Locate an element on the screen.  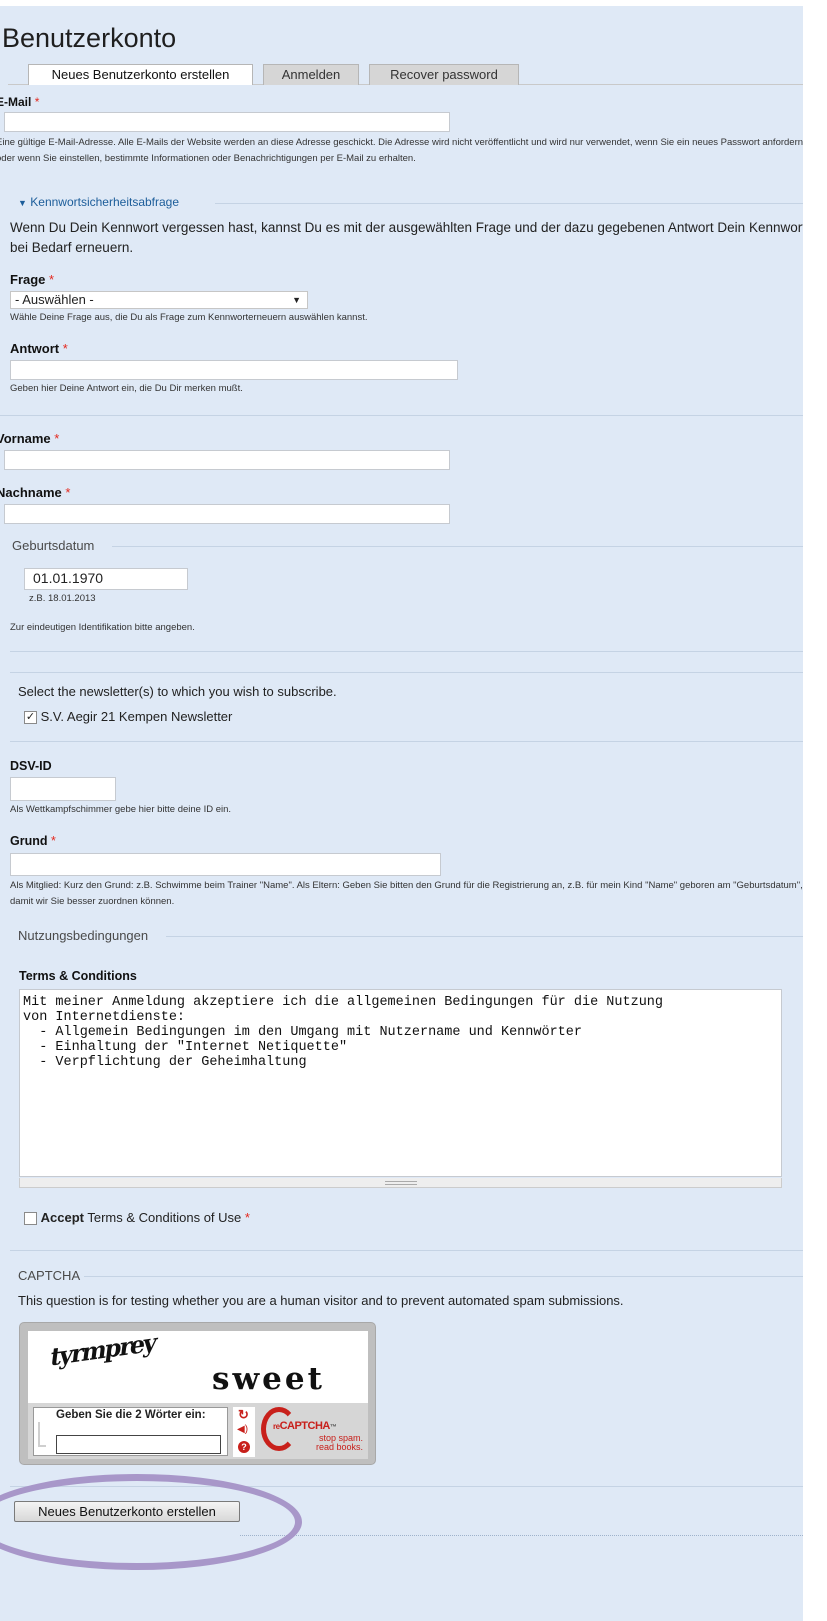
captcha-prompt: Geben Sie die 2 Wörter ein: is located at coordinates (131, 1415).